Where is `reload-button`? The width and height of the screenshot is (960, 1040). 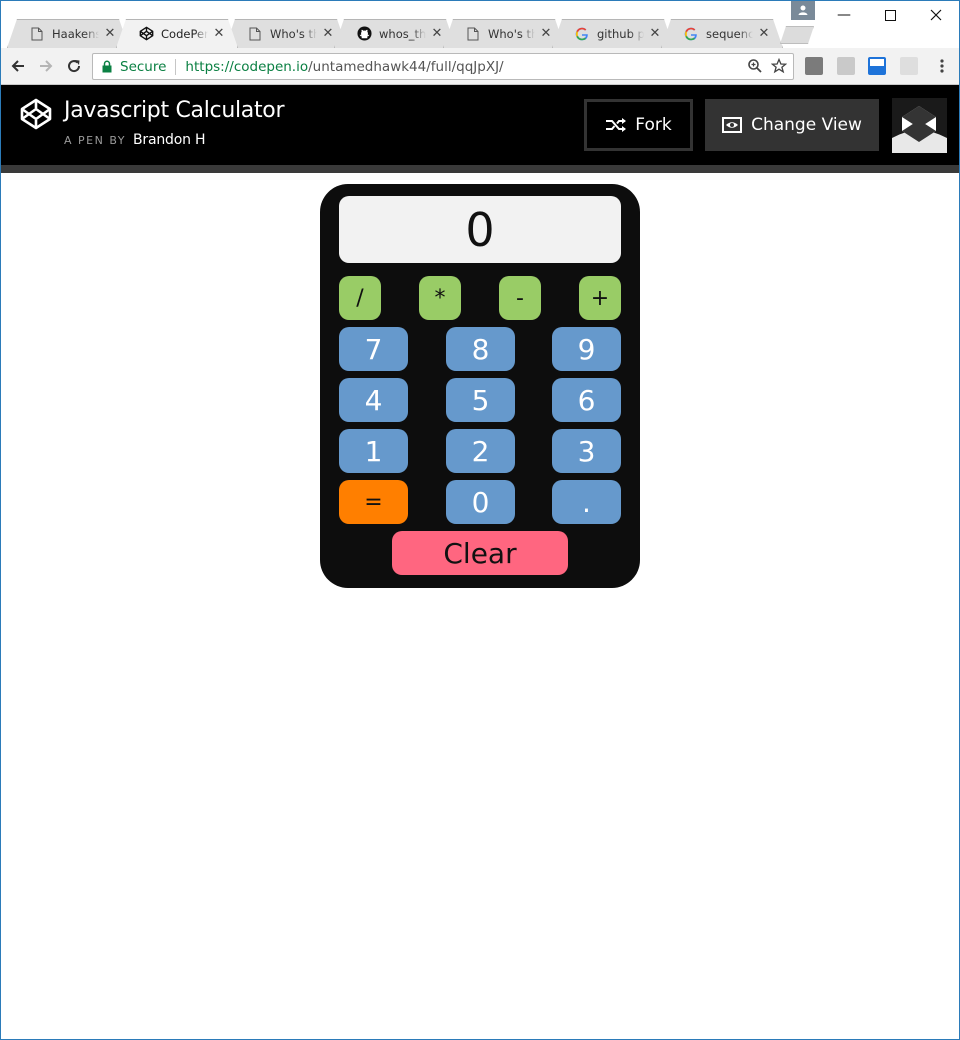
reload-button is located at coordinates (74, 66).